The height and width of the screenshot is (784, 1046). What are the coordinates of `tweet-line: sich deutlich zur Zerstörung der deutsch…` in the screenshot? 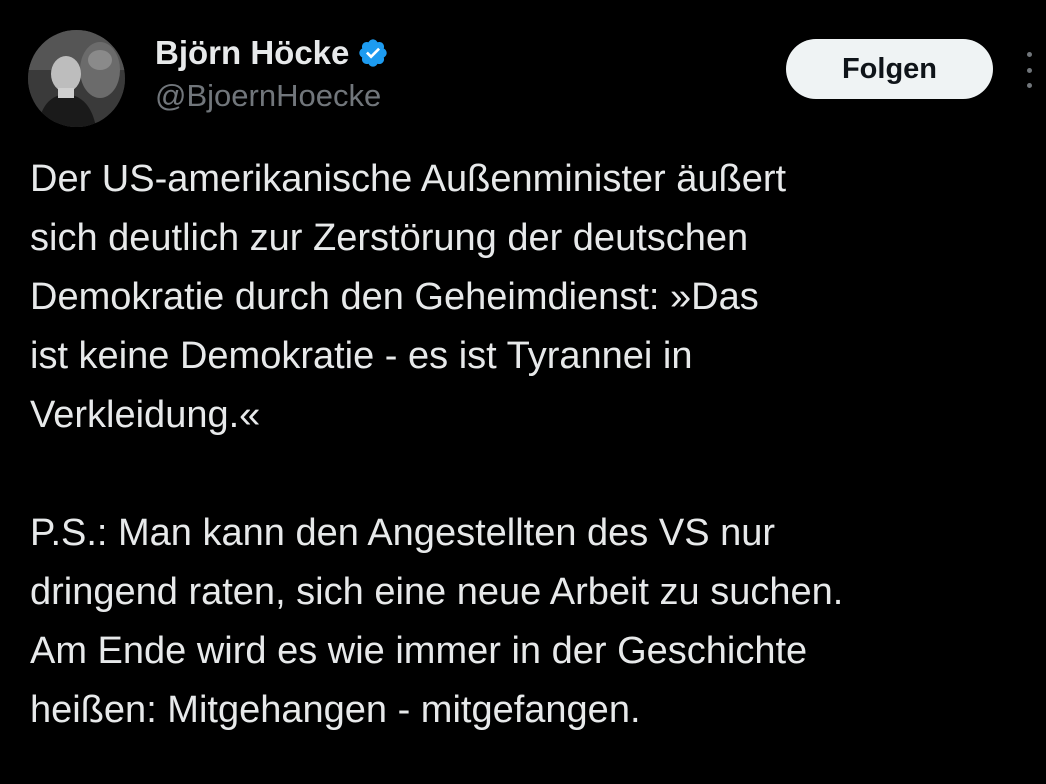 It's located at (389, 238).